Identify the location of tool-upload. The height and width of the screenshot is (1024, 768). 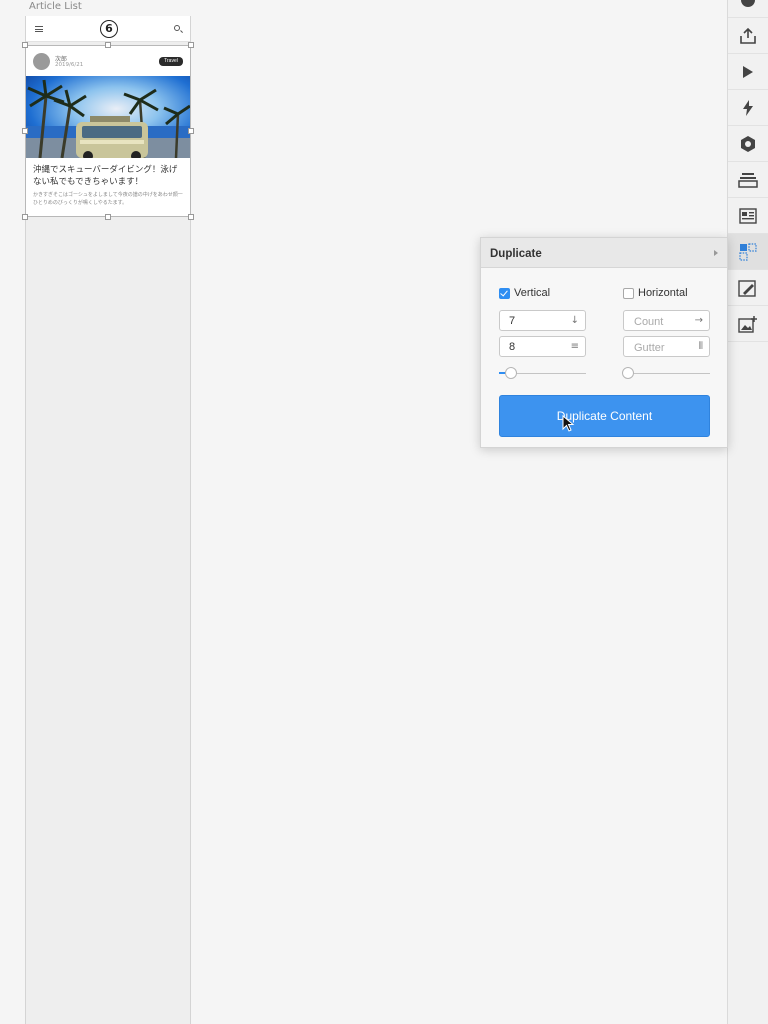
(748, 36).